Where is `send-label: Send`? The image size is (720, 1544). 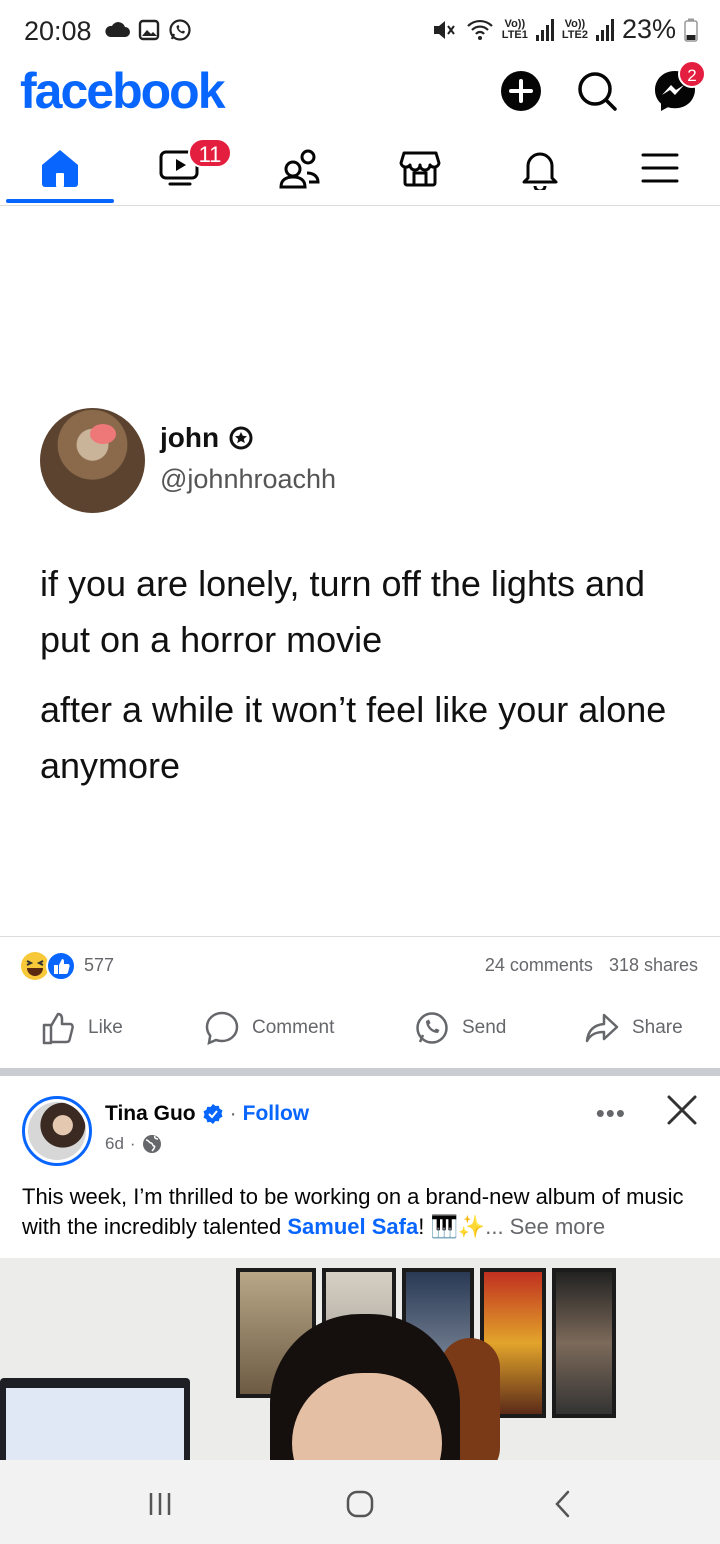
send-label: Send is located at coordinates (484, 1027).